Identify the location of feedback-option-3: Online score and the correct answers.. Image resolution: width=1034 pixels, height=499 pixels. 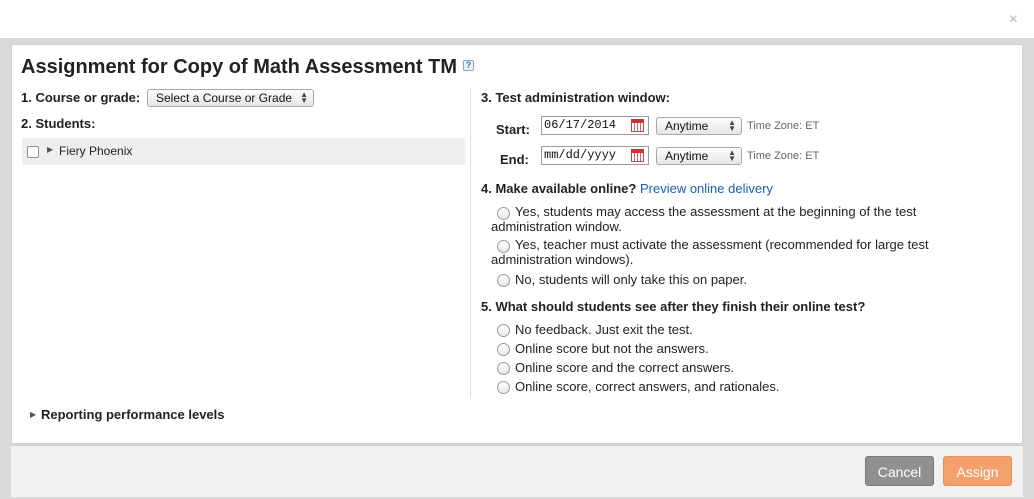
(624, 367).